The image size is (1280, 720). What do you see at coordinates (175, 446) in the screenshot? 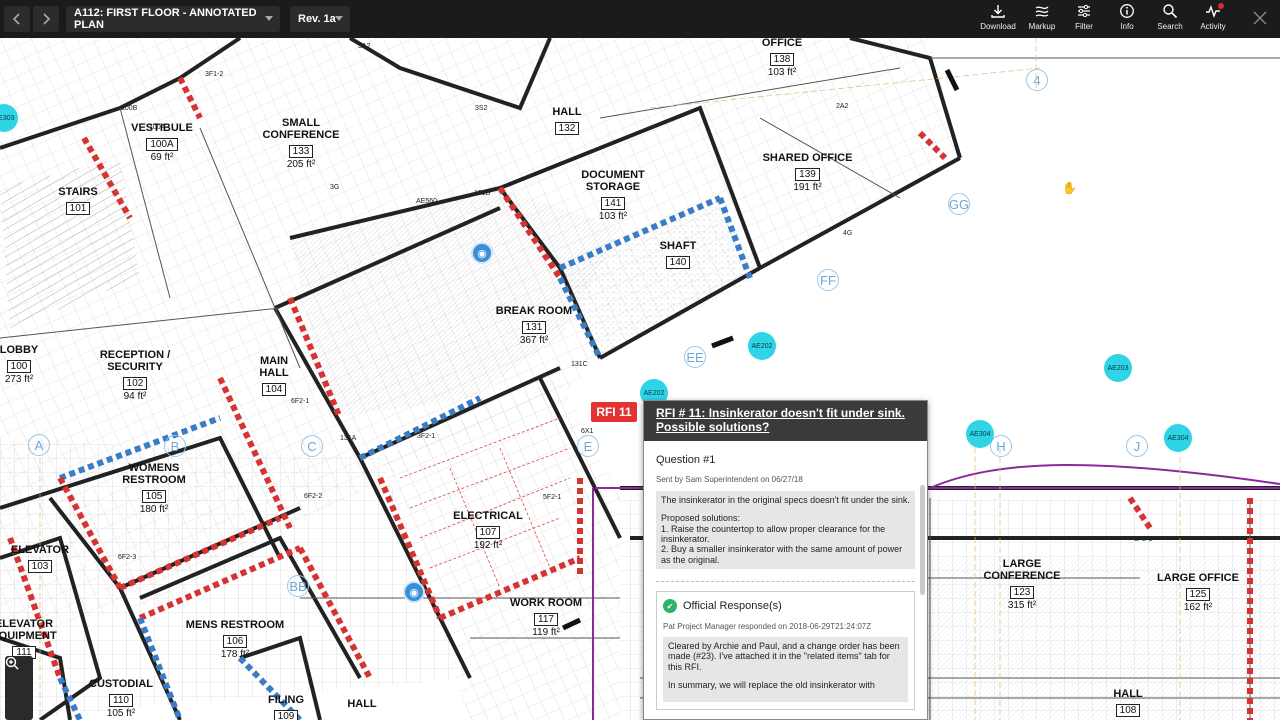
I see `grid-bubble: B` at bounding box center [175, 446].